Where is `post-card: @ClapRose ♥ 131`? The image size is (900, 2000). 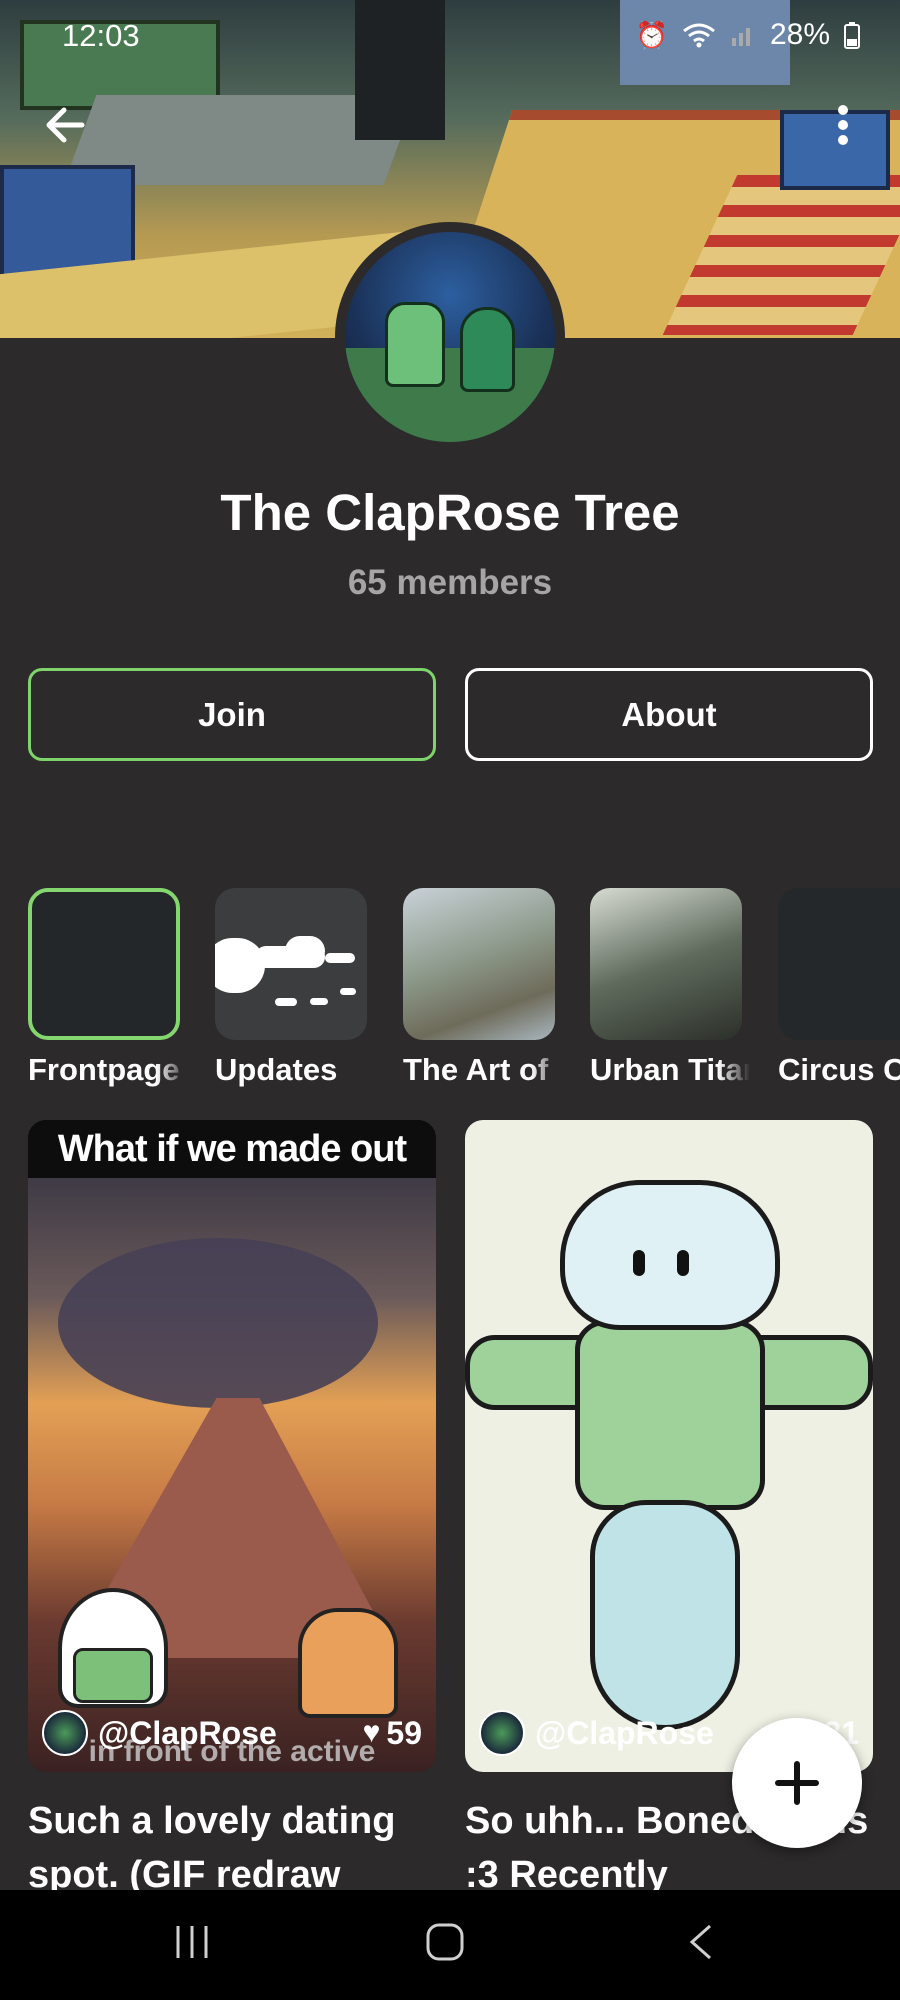 post-card: @ClapRose ♥ 131 is located at coordinates (669, 1446).